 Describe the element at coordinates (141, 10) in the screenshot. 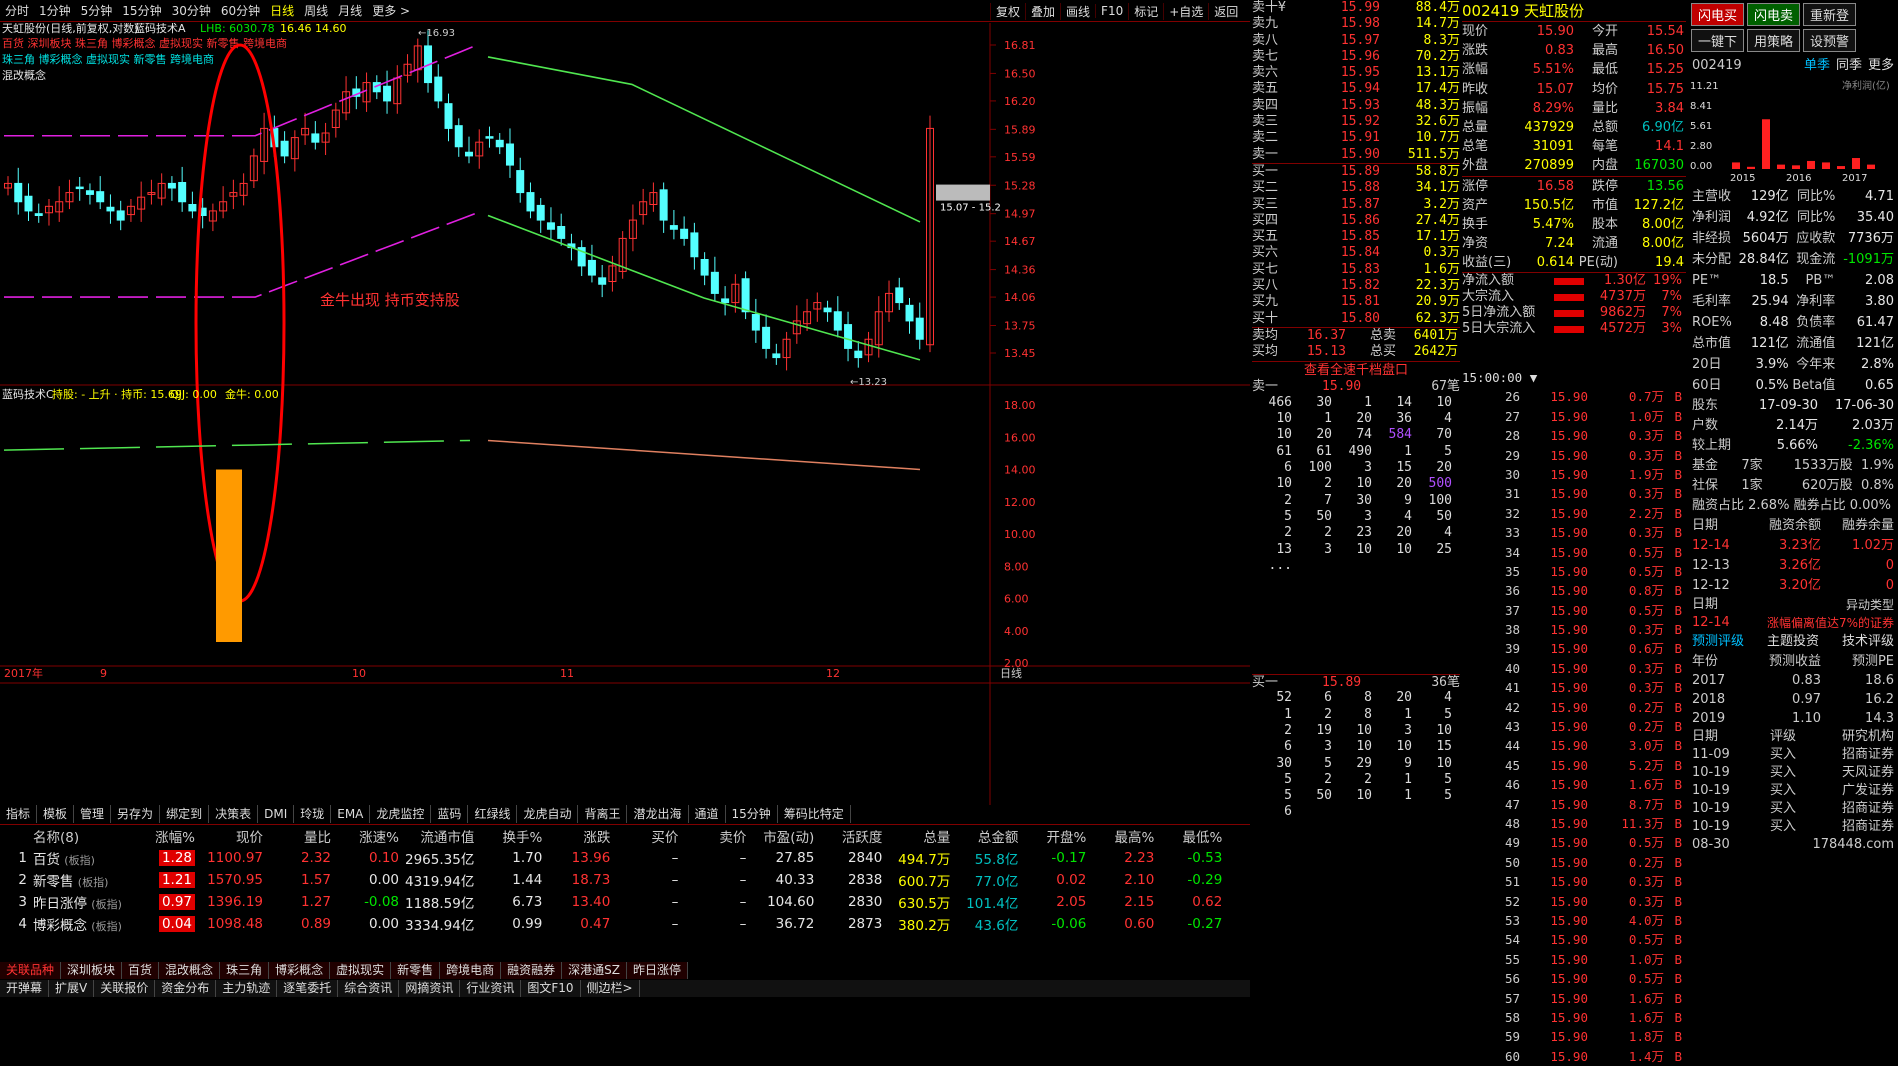

I see `timeframe-3: 15分钟` at that location.